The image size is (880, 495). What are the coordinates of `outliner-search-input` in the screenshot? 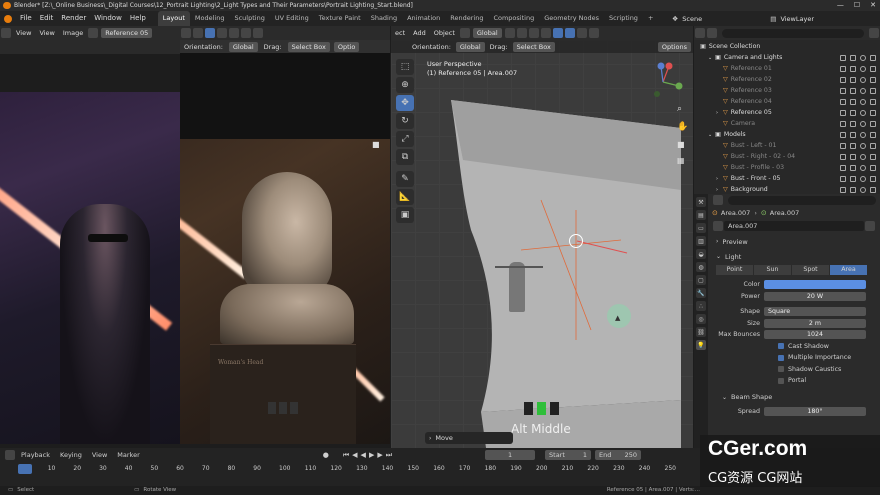 It's located at (793, 33).